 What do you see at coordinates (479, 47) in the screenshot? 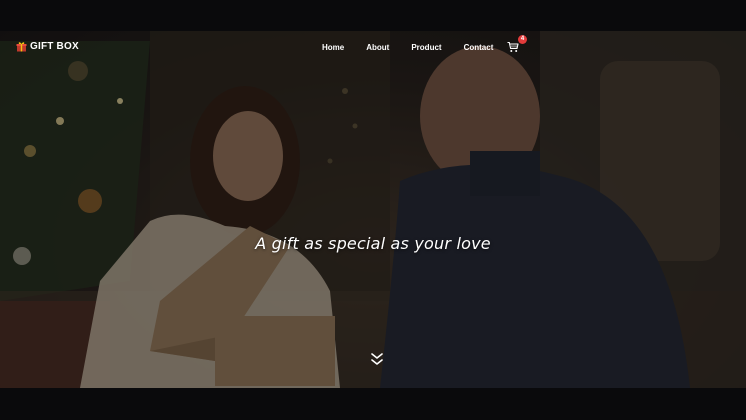
I see `nav-item-contact: Contact` at bounding box center [479, 47].